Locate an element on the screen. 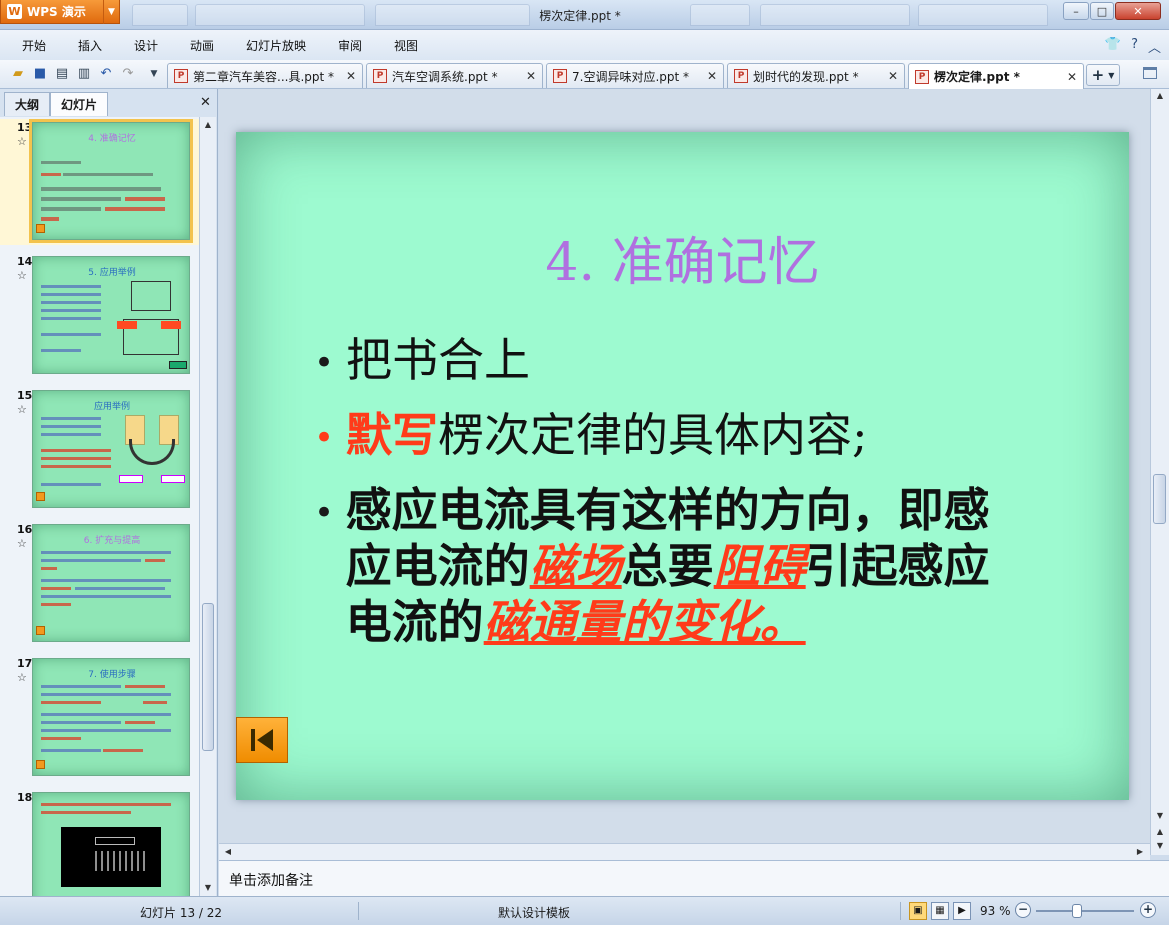  undo-icon: ↶ is located at coordinates (106, 74).